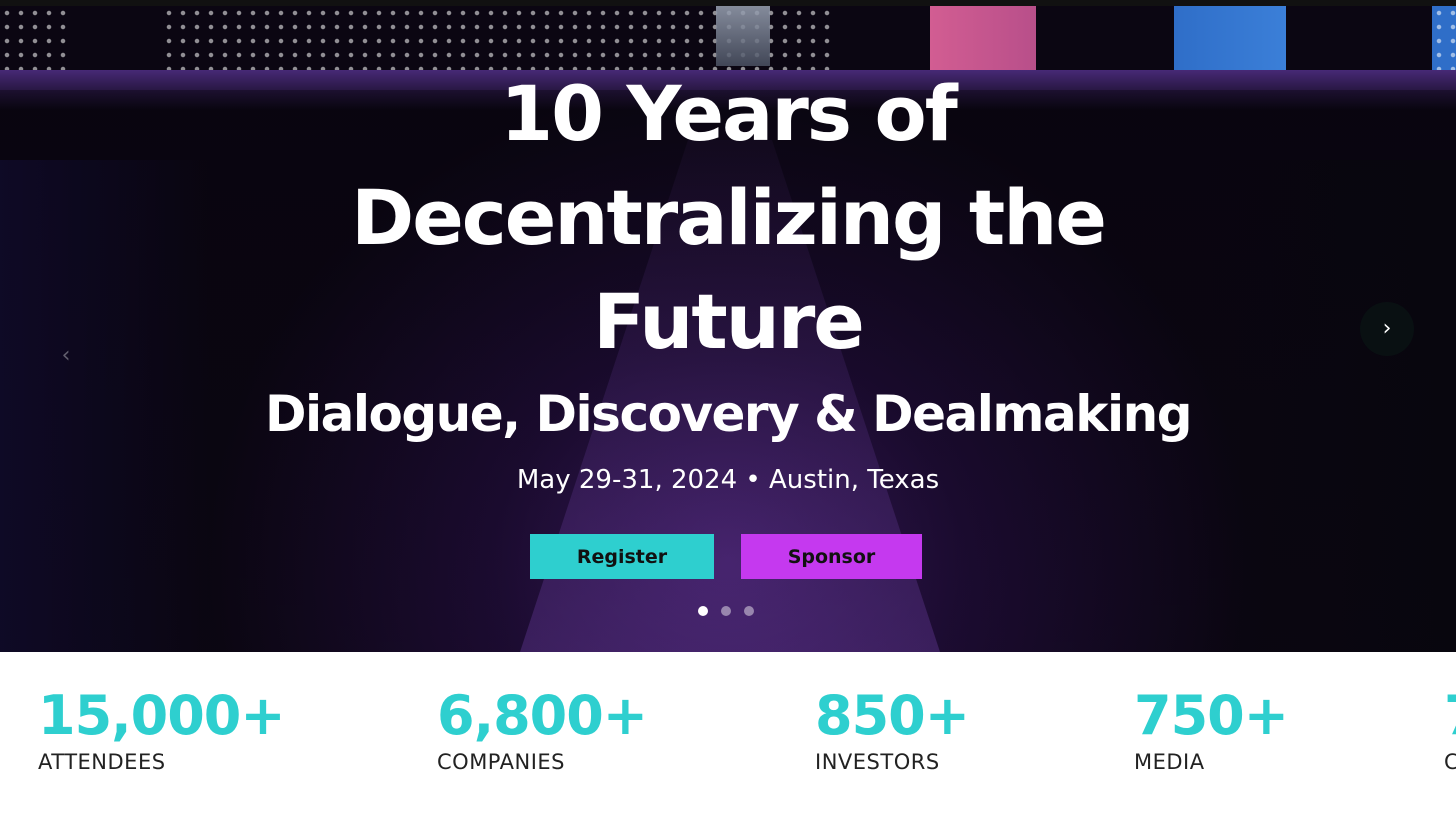 The width and height of the screenshot is (1456, 826). Describe the element at coordinates (728, 480) in the screenshot. I see `event-dateline: May 29-31, 2024 • Austin, Texas` at that location.